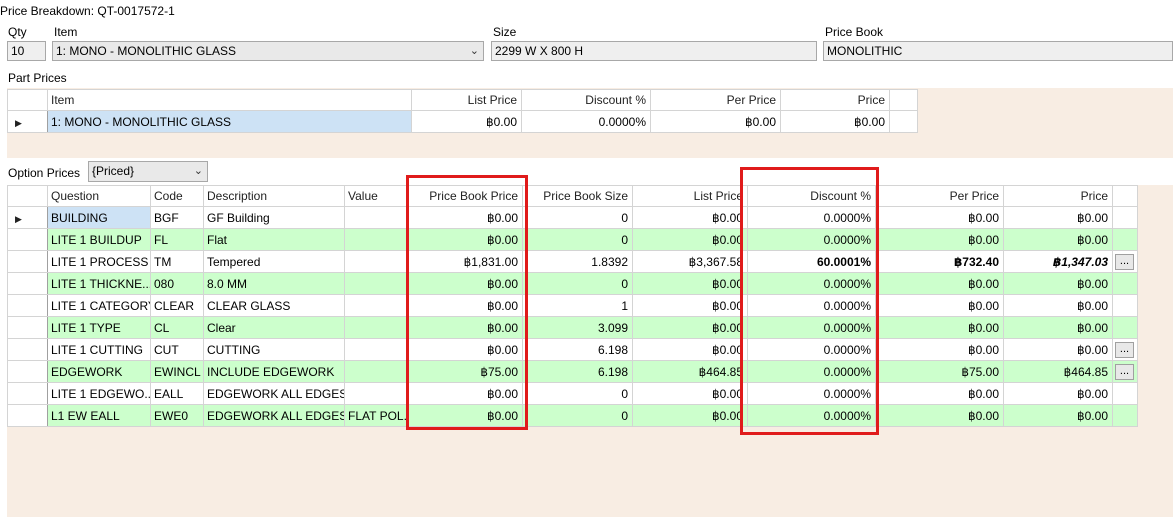 This screenshot has height=517, width=1173. What do you see at coordinates (177, 393) in the screenshot?
I see `cell-code: EALL` at bounding box center [177, 393].